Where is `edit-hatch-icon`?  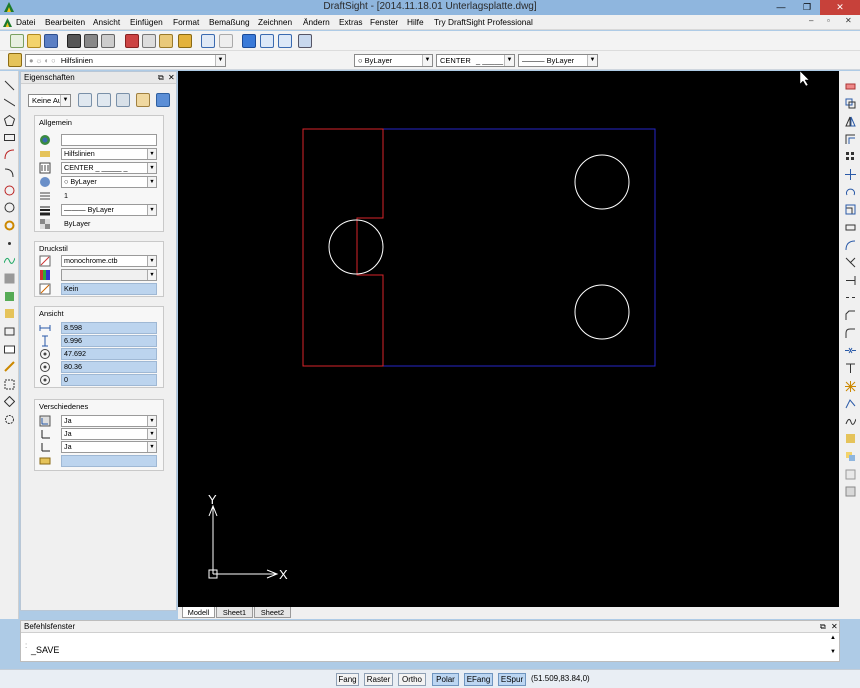 edit-hatch-icon is located at coordinates (850, 438).